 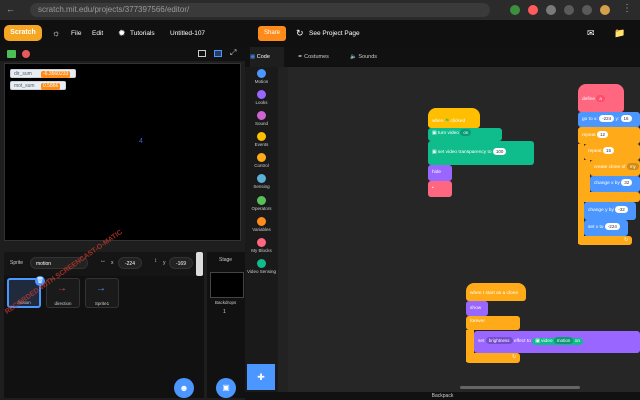 I want to click on small-stage-icon, so click(x=202, y=53).